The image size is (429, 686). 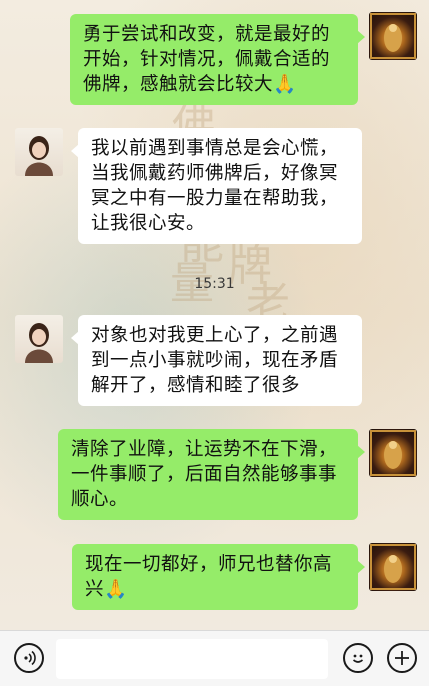 I want to click on emoji-button, so click(x=358, y=658).